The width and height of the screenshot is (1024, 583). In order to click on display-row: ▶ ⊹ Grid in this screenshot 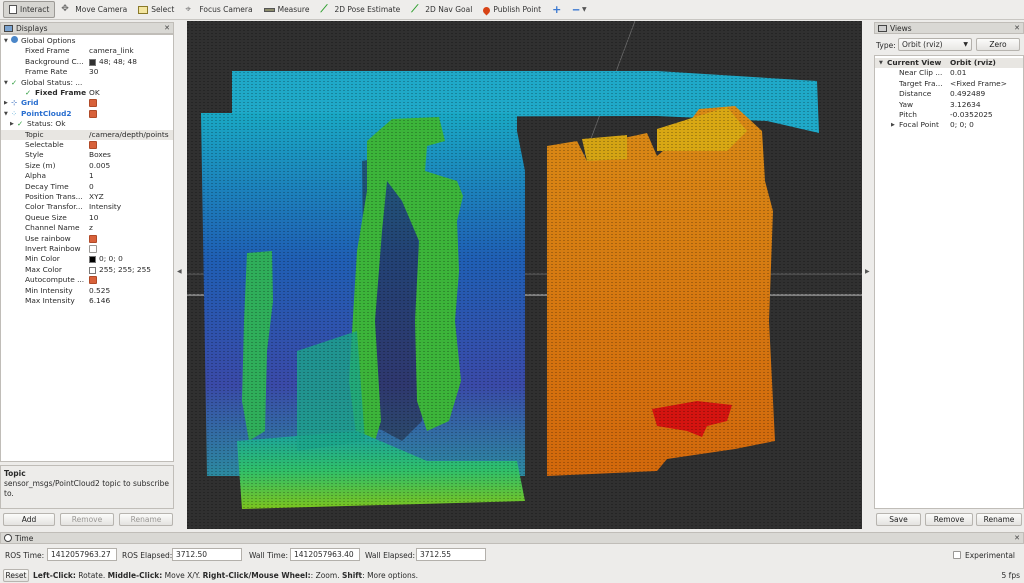, I will do `click(87, 103)`.